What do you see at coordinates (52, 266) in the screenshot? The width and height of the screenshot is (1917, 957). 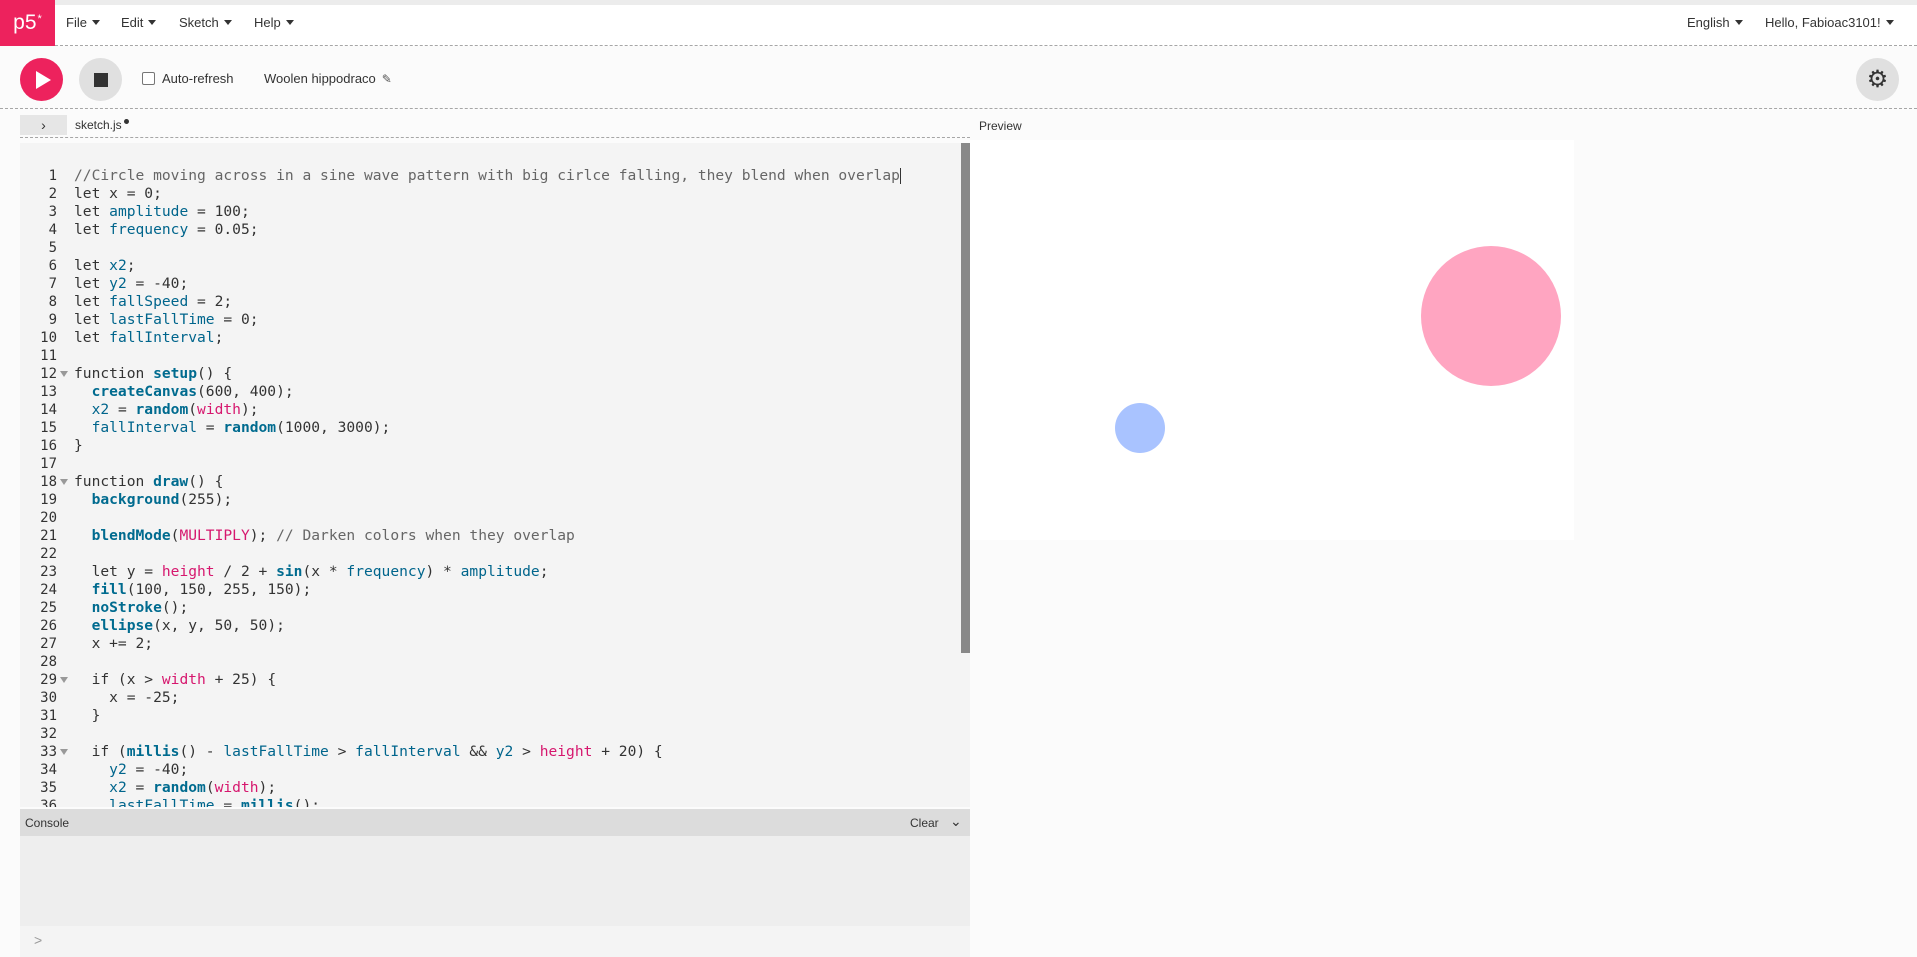 I see `line-number: 6` at bounding box center [52, 266].